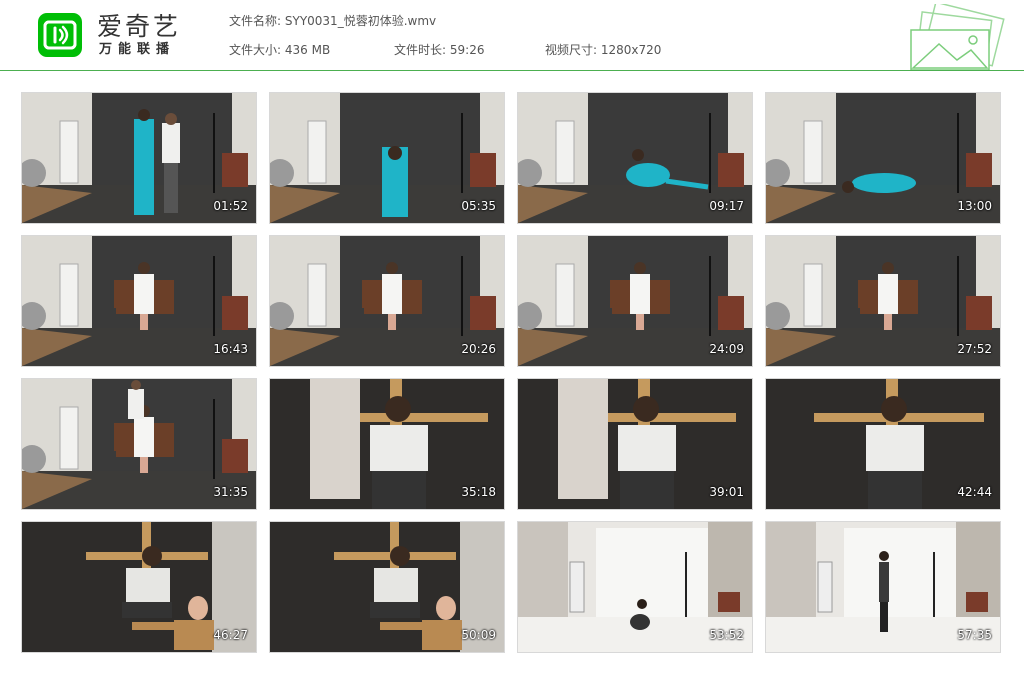 Image resolution: width=1024 pixels, height=673 pixels. I want to click on video-thumbnail: 31:35, so click(139, 444).